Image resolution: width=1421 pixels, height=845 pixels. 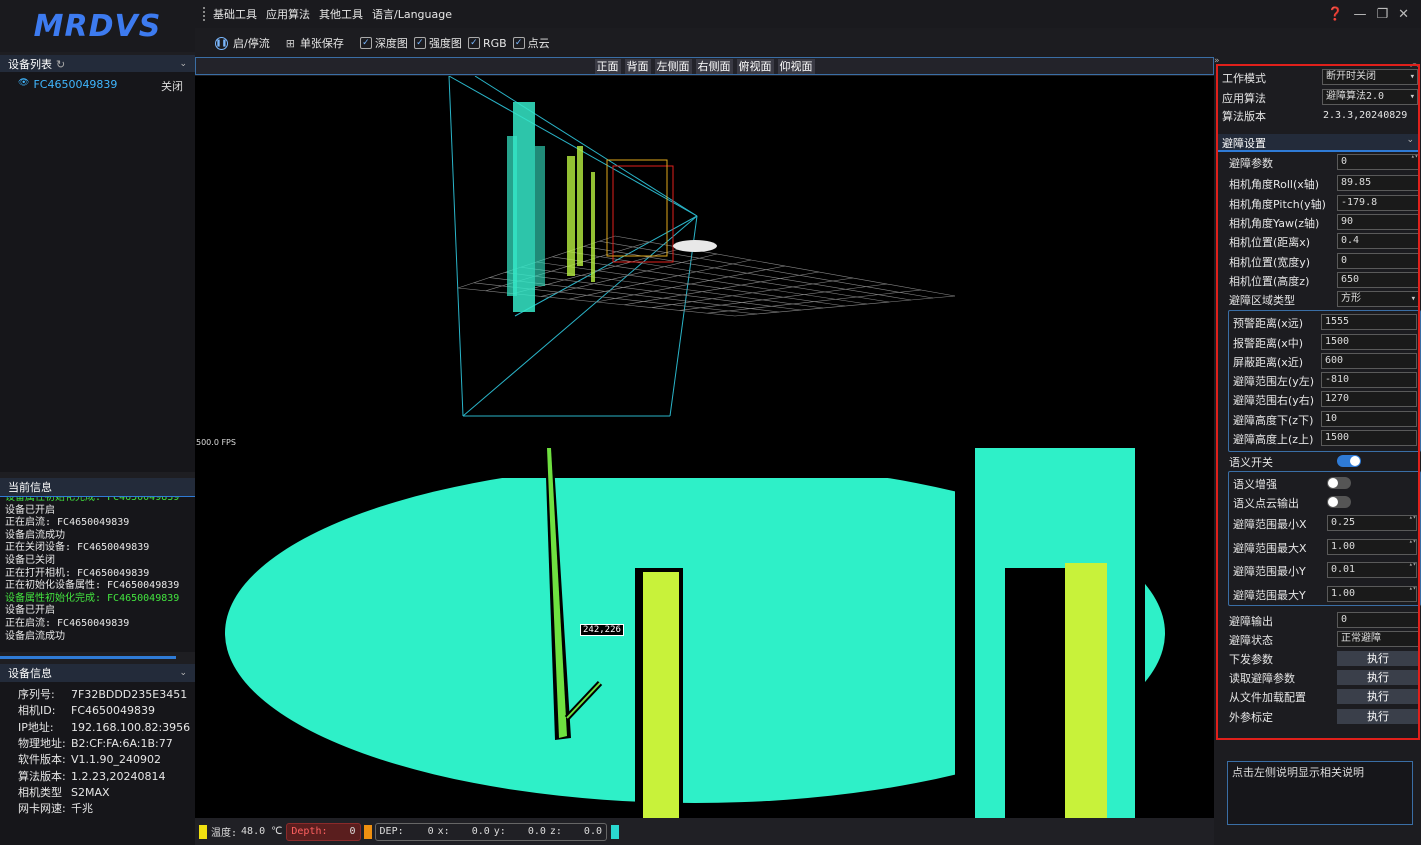 I want to click on state-field: 正常避障, so click(x=1378, y=639).